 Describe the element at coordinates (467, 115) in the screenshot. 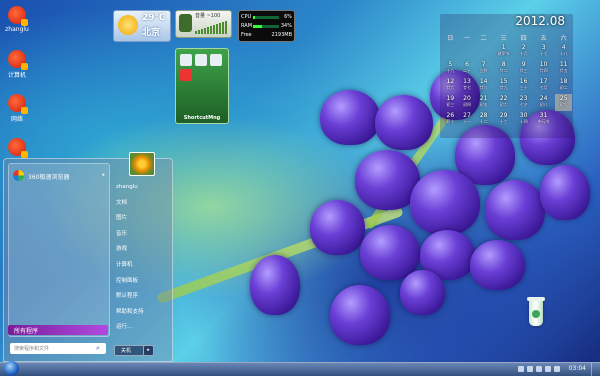

I see `calendar-day-number: 27` at that location.